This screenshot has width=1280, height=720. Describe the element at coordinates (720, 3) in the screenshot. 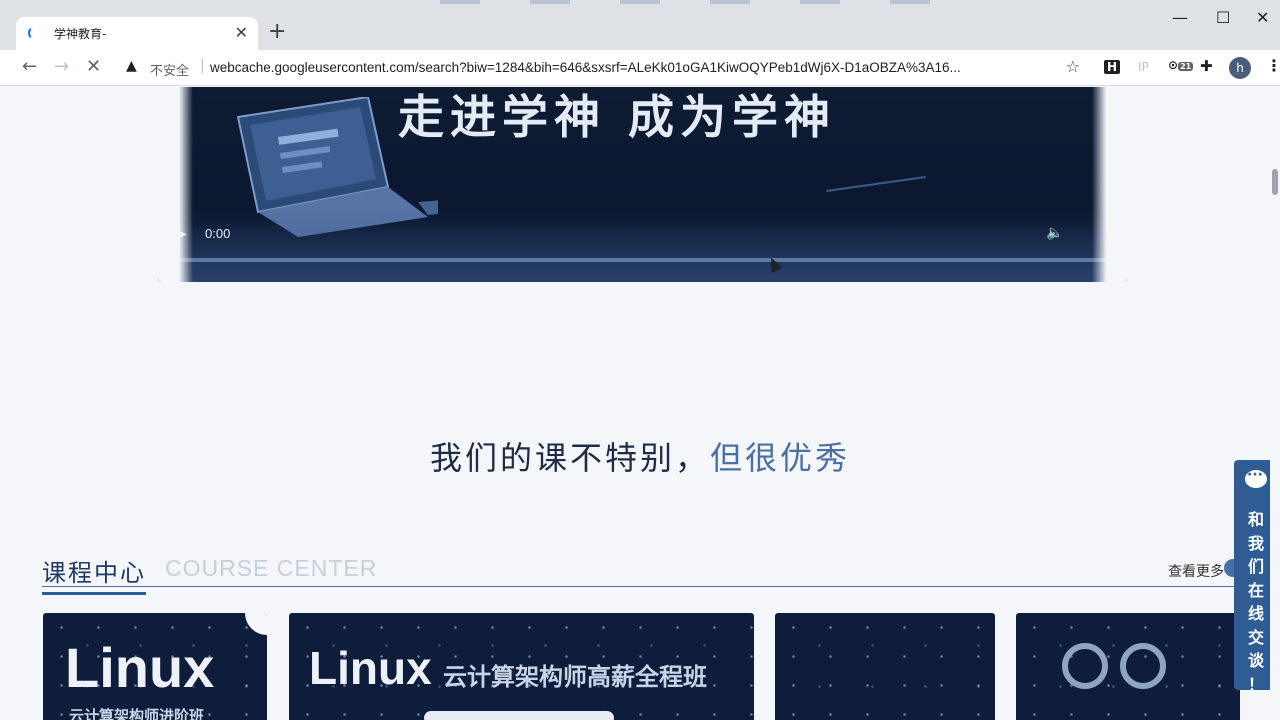

I see `page-bleed-top` at that location.